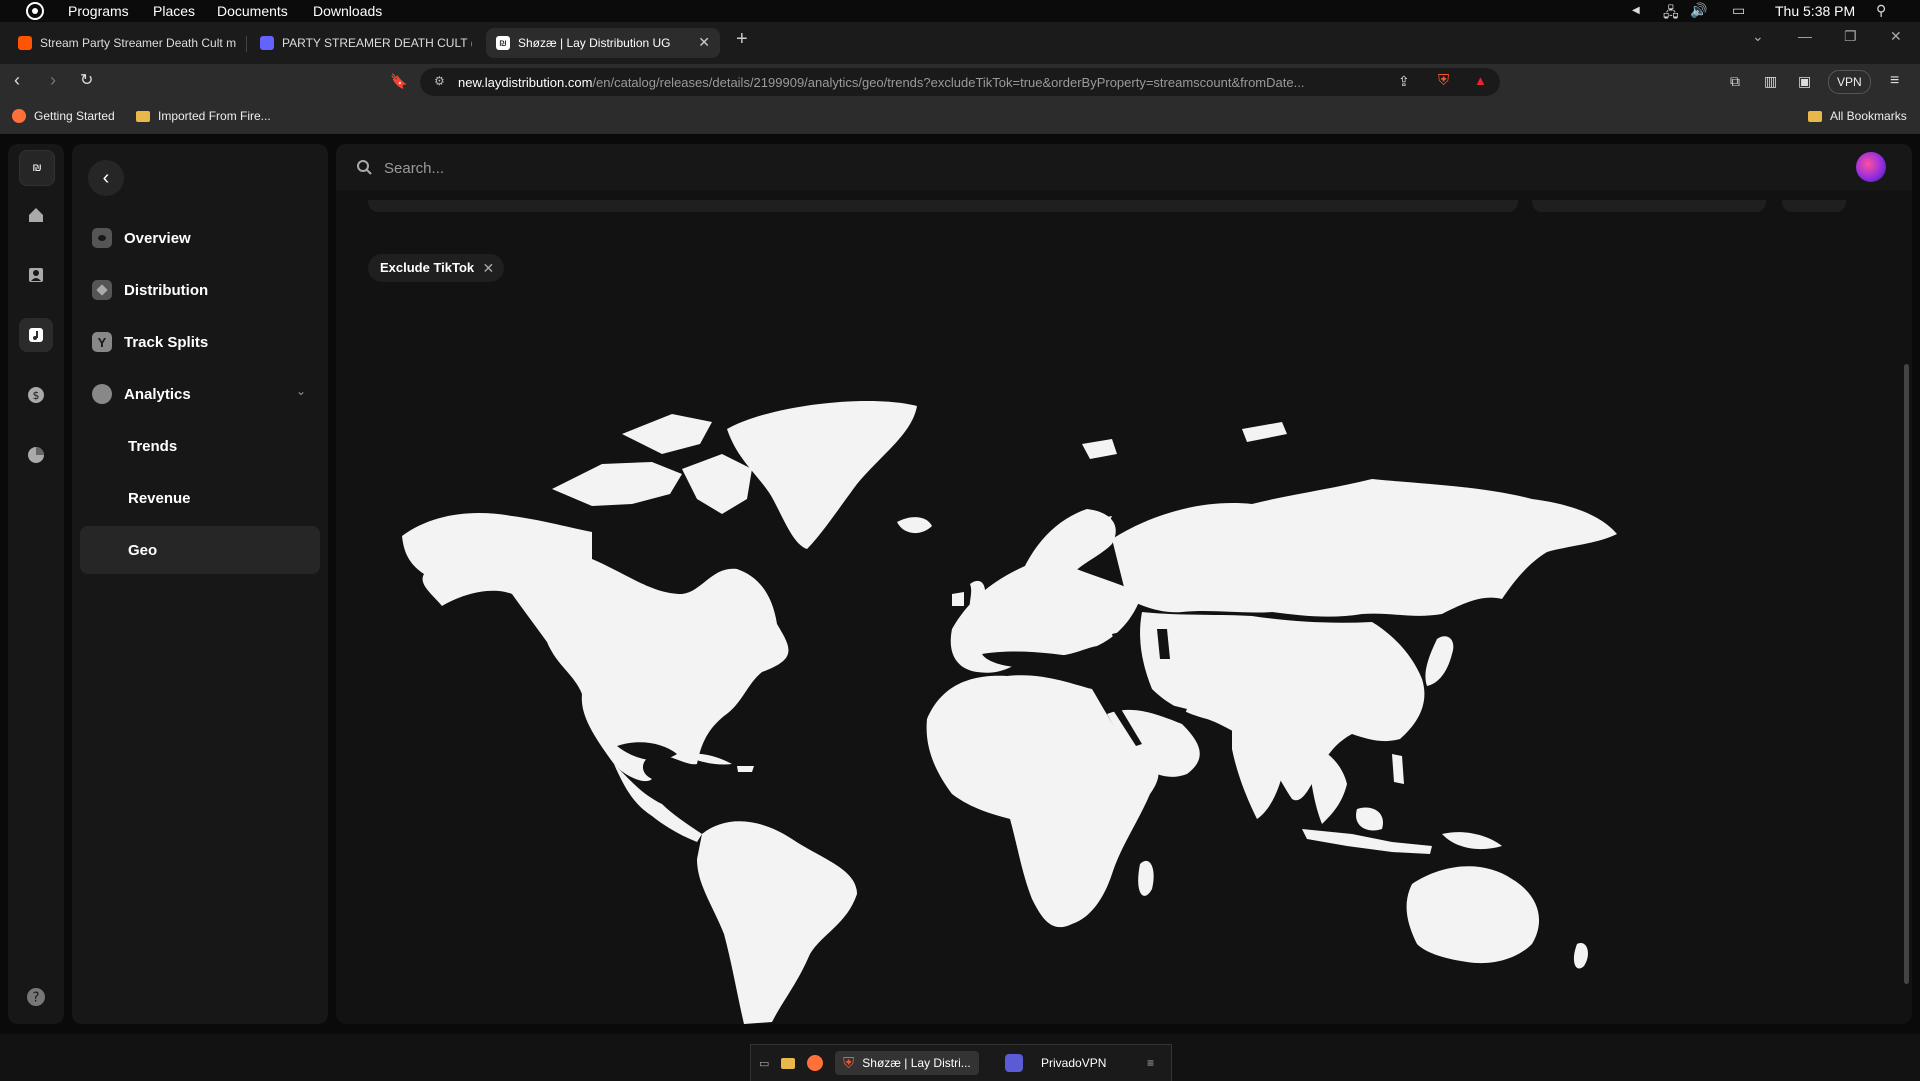 Image resolution: width=1920 pixels, height=1081 pixels. What do you see at coordinates (200, 290) in the screenshot?
I see `nav-distribution: Distribution` at bounding box center [200, 290].